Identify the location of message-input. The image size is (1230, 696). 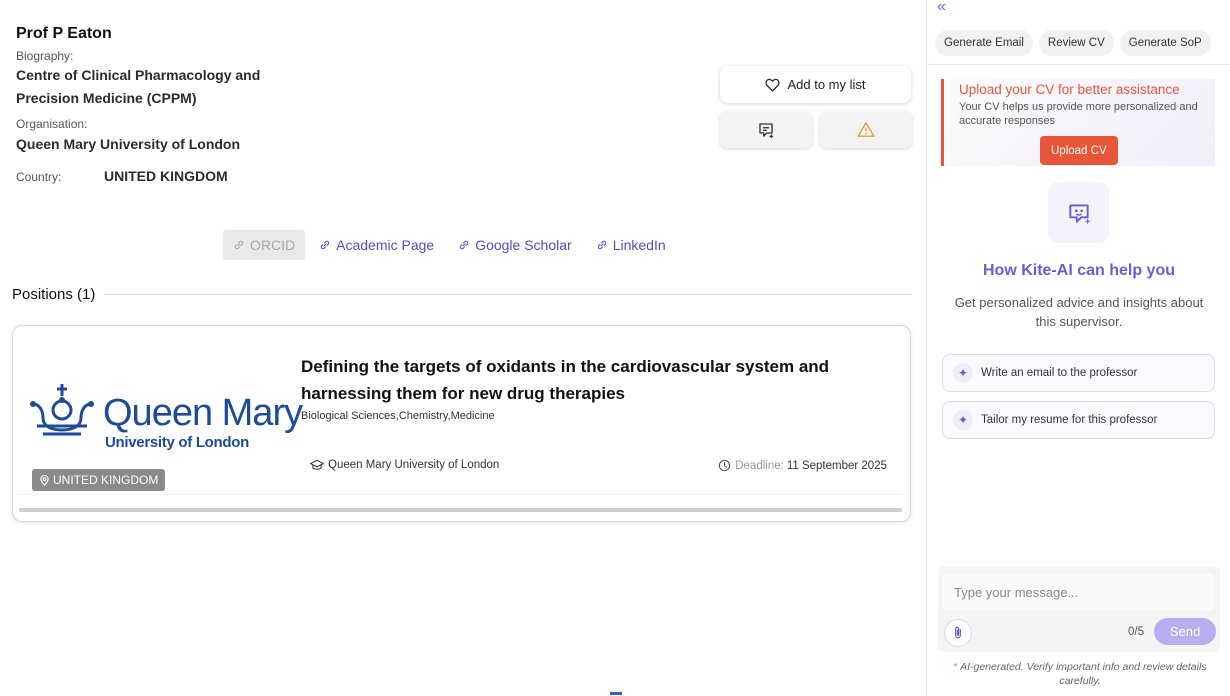
(1078, 592).